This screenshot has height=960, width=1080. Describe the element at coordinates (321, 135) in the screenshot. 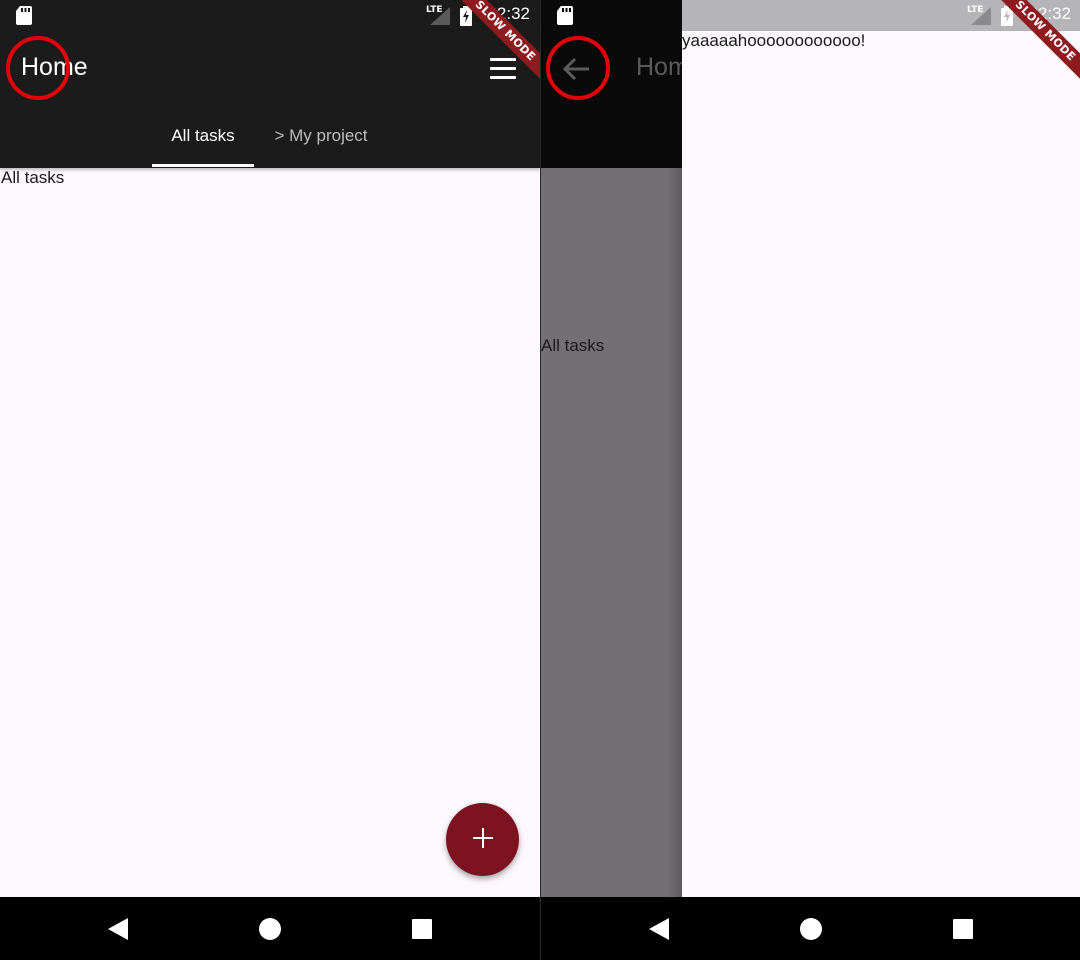

I see `tab-label: > My project` at that location.